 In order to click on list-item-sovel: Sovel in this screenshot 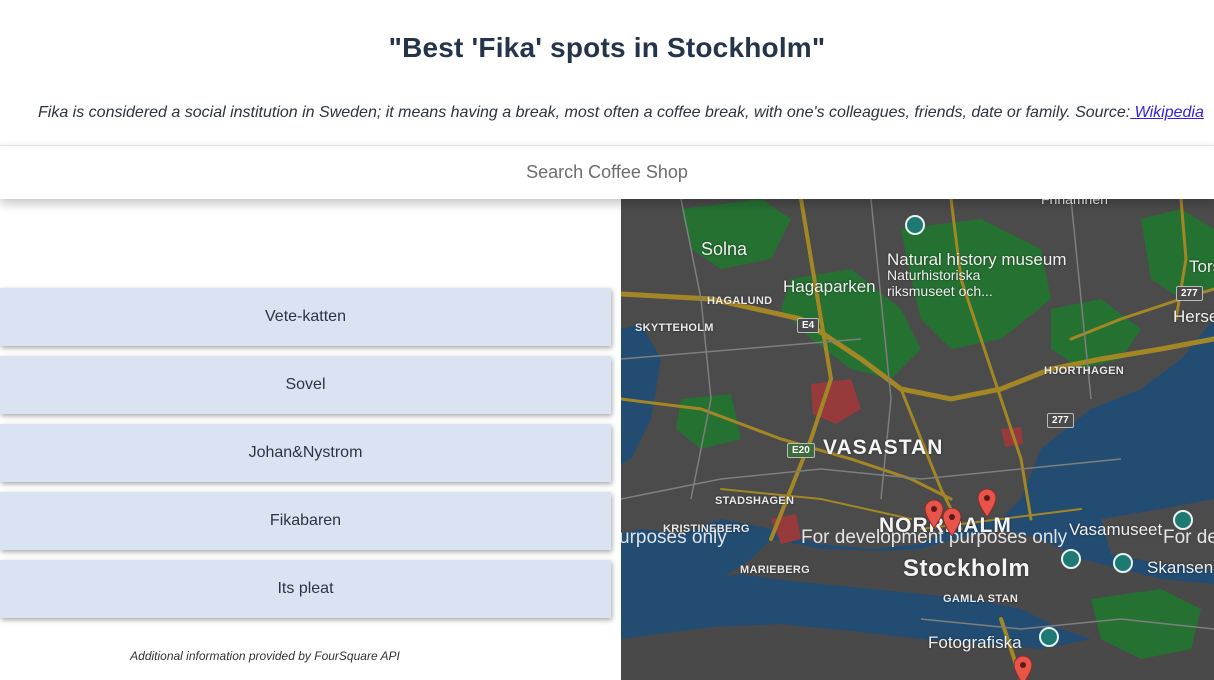, I will do `click(305, 385)`.